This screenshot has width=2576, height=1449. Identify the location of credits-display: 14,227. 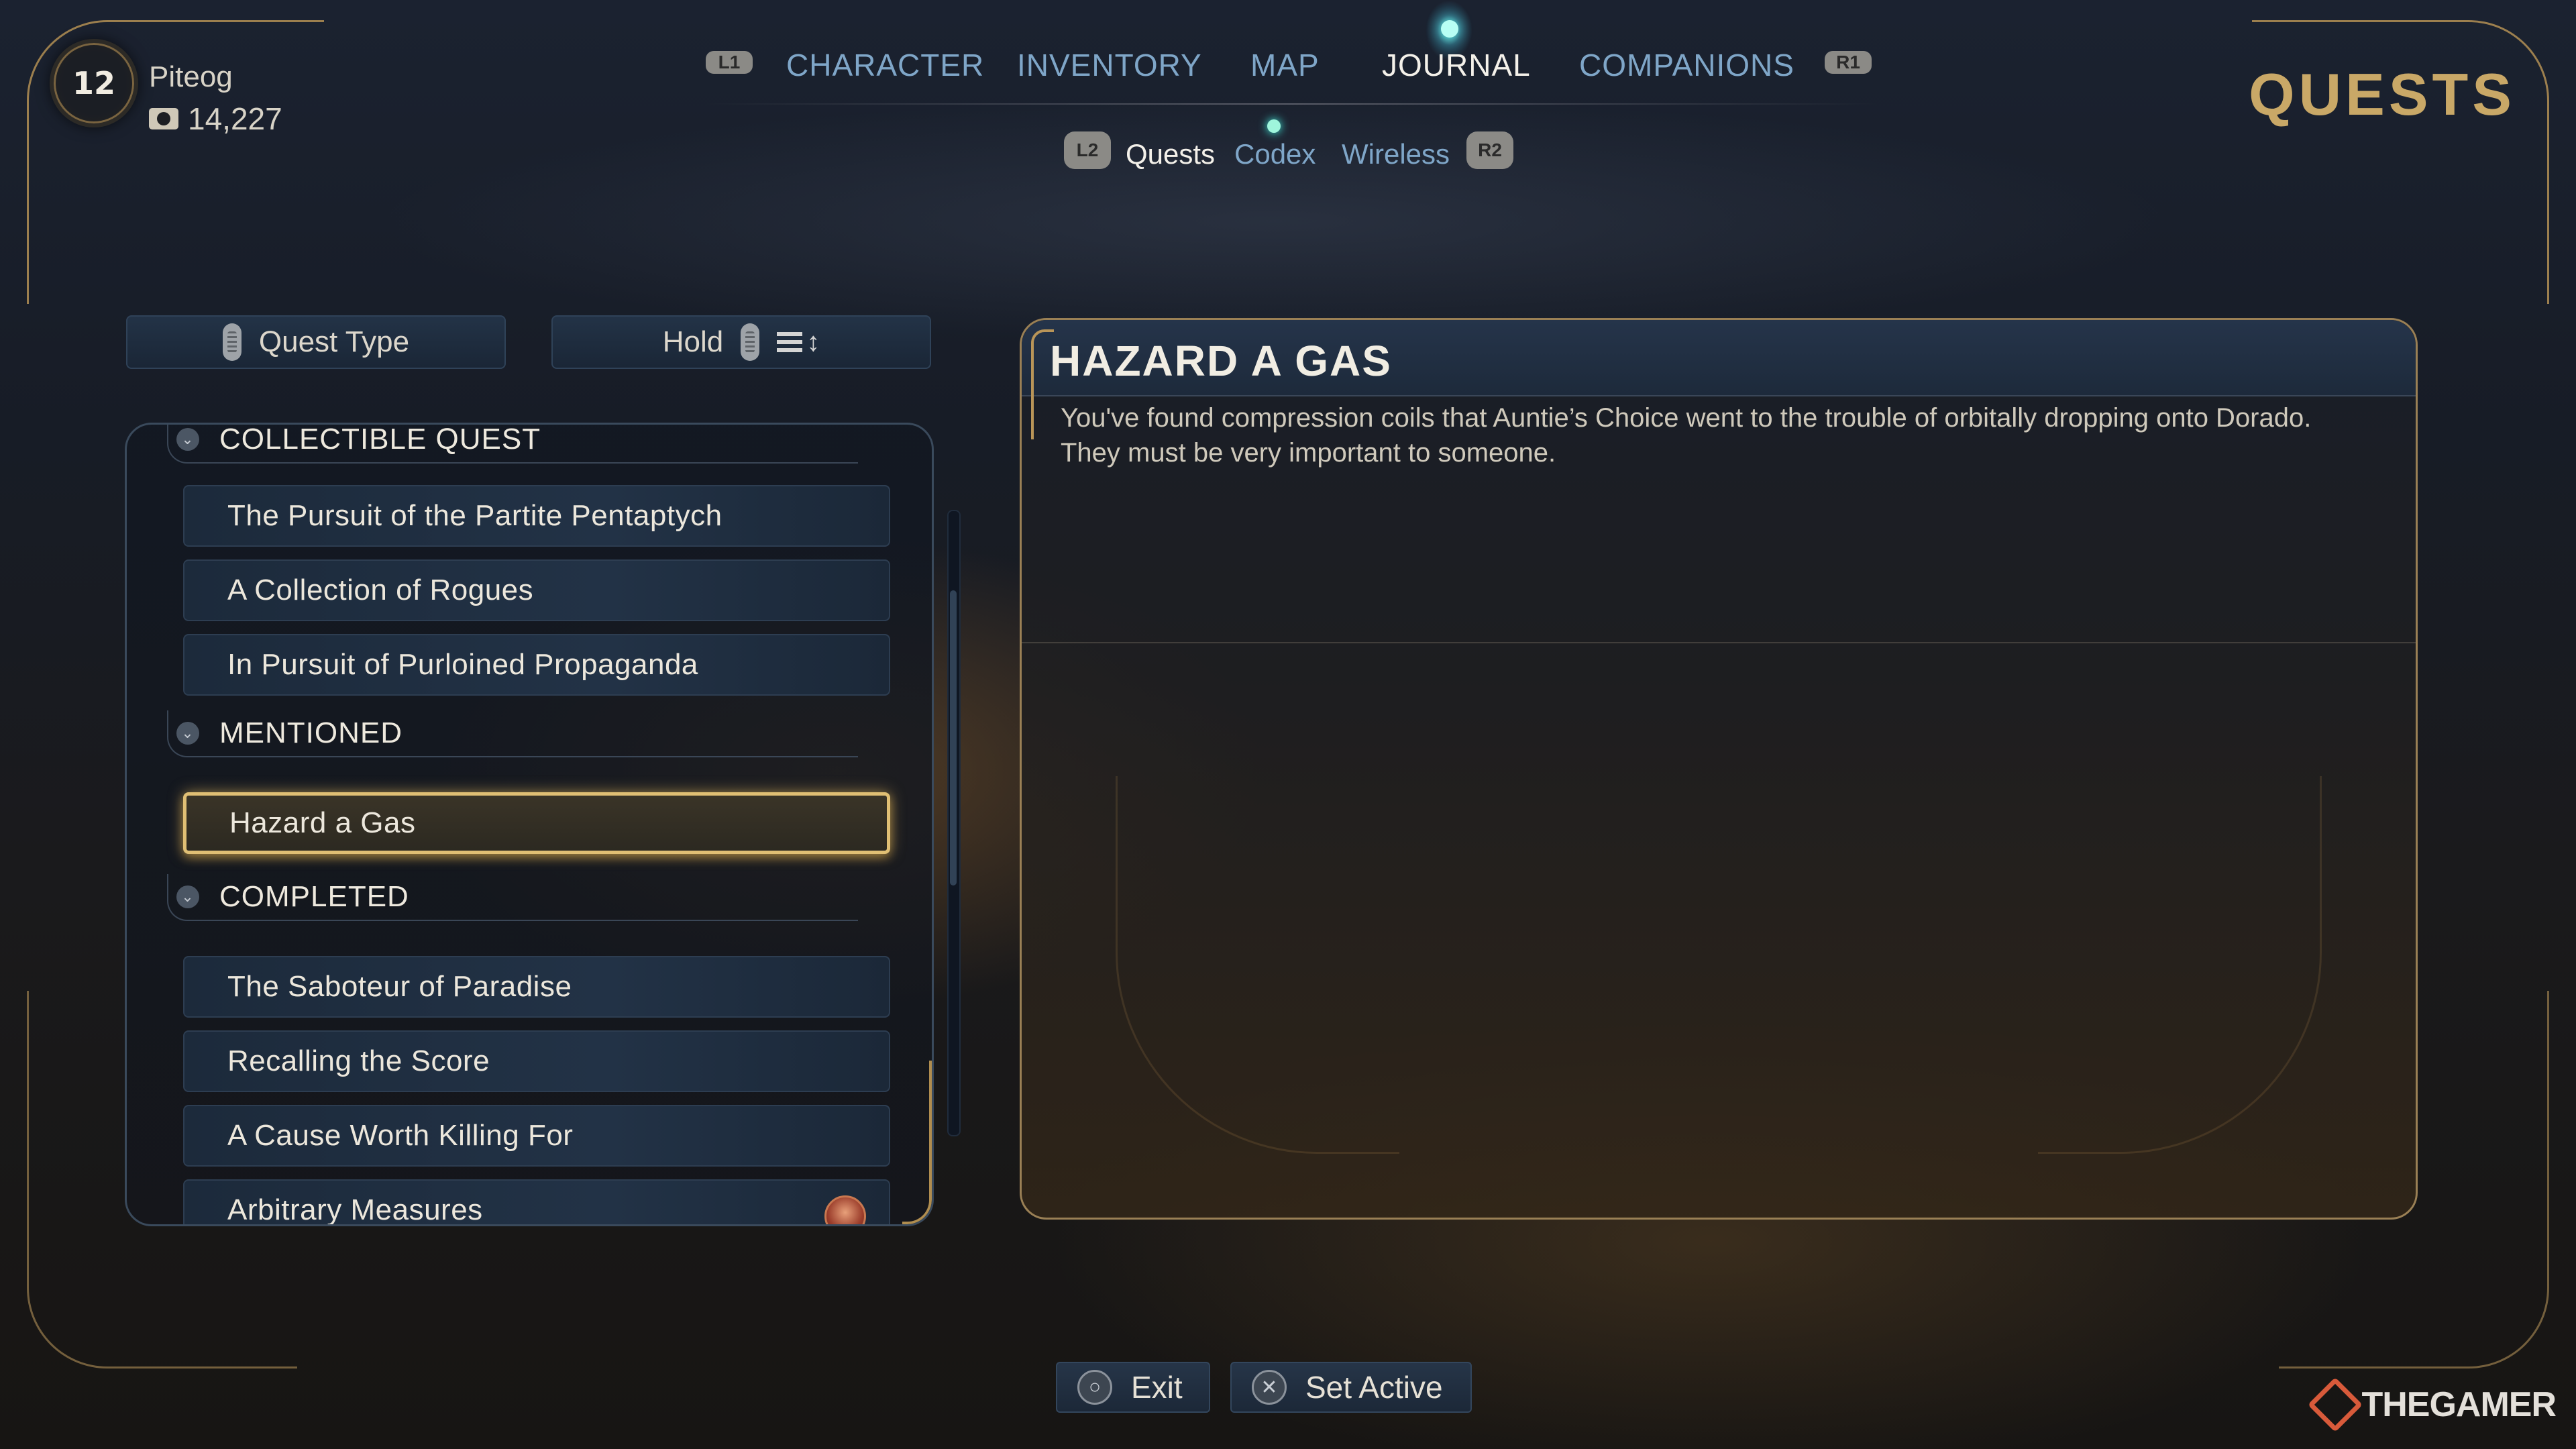
(215, 119).